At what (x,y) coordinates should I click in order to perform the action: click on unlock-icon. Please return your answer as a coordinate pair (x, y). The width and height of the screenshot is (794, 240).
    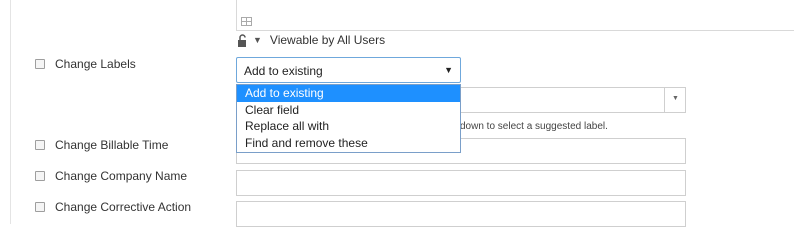
    Looking at the image, I should click on (243, 40).